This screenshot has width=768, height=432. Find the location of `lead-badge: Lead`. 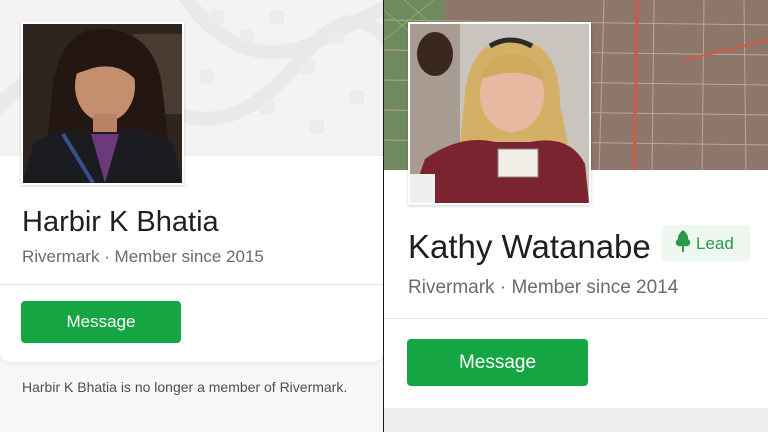

lead-badge: Lead is located at coordinates (706, 243).